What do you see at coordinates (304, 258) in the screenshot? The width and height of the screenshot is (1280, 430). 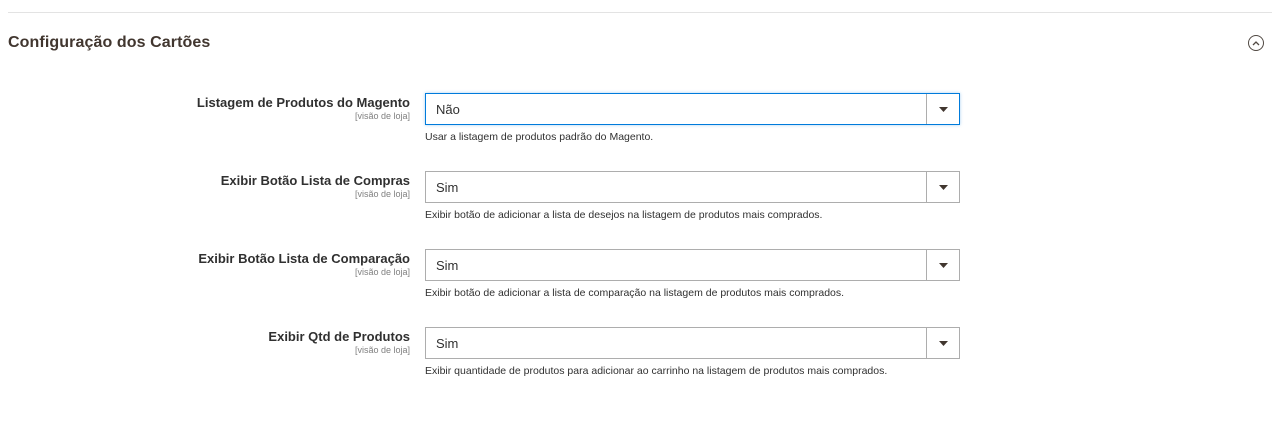 I see `field-label: Exibir Botão Lista de Comparação` at bounding box center [304, 258].